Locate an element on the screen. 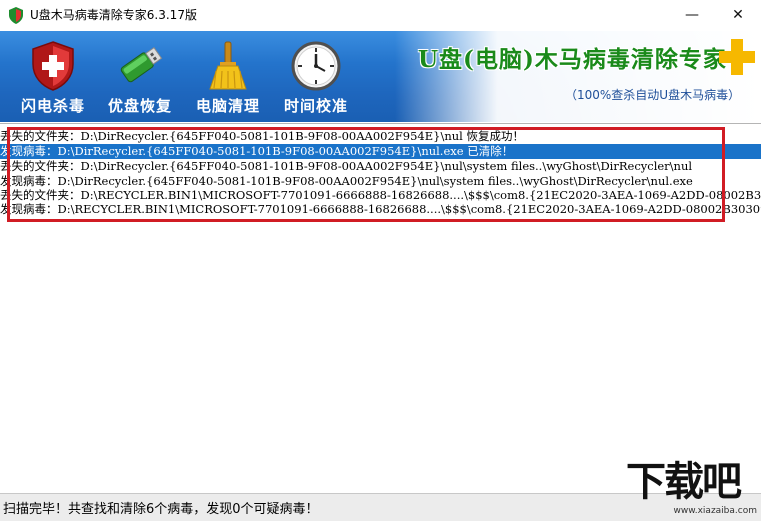  watermark-url: www.xiazaiba.com is located at coordinates (715, 511).